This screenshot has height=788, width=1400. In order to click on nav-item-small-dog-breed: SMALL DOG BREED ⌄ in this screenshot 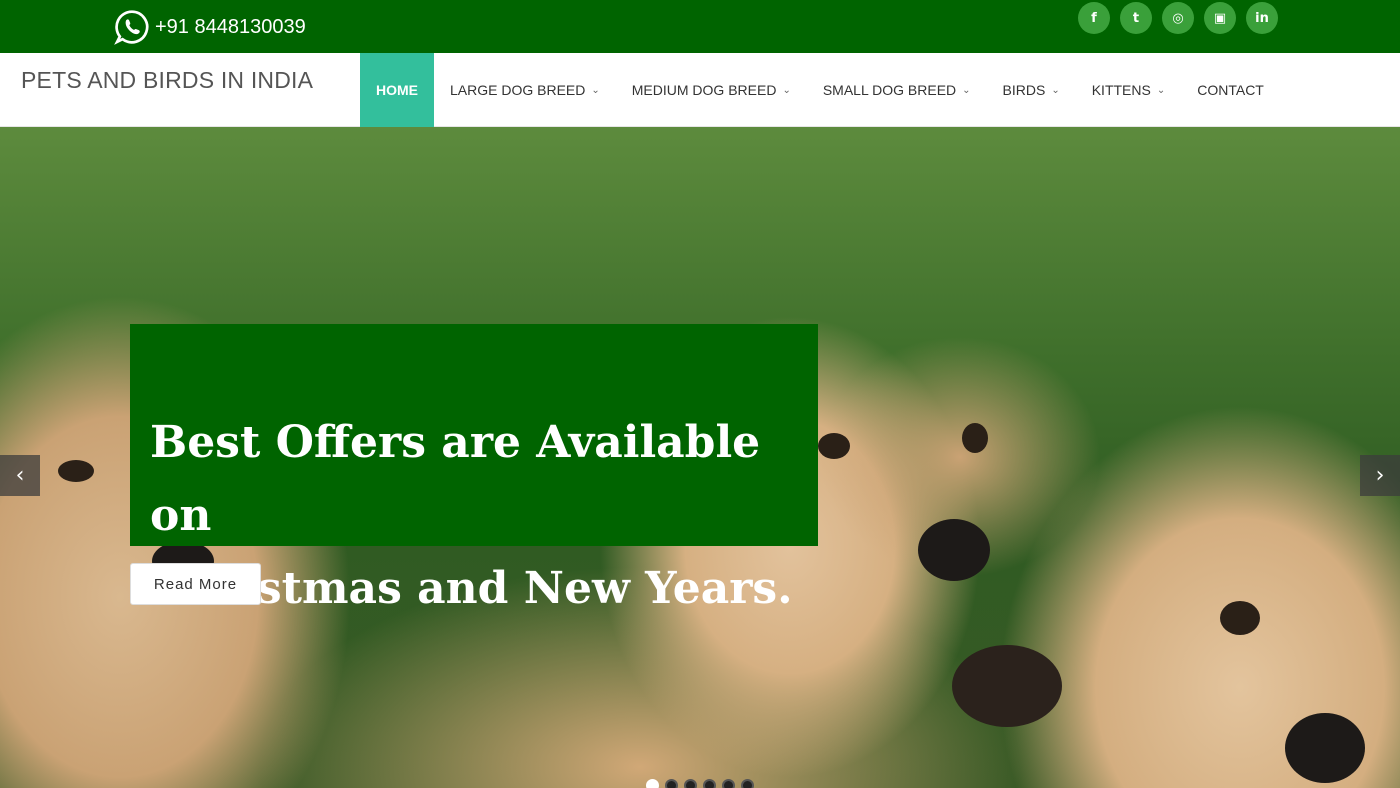, I will do `click(897, 90)`.